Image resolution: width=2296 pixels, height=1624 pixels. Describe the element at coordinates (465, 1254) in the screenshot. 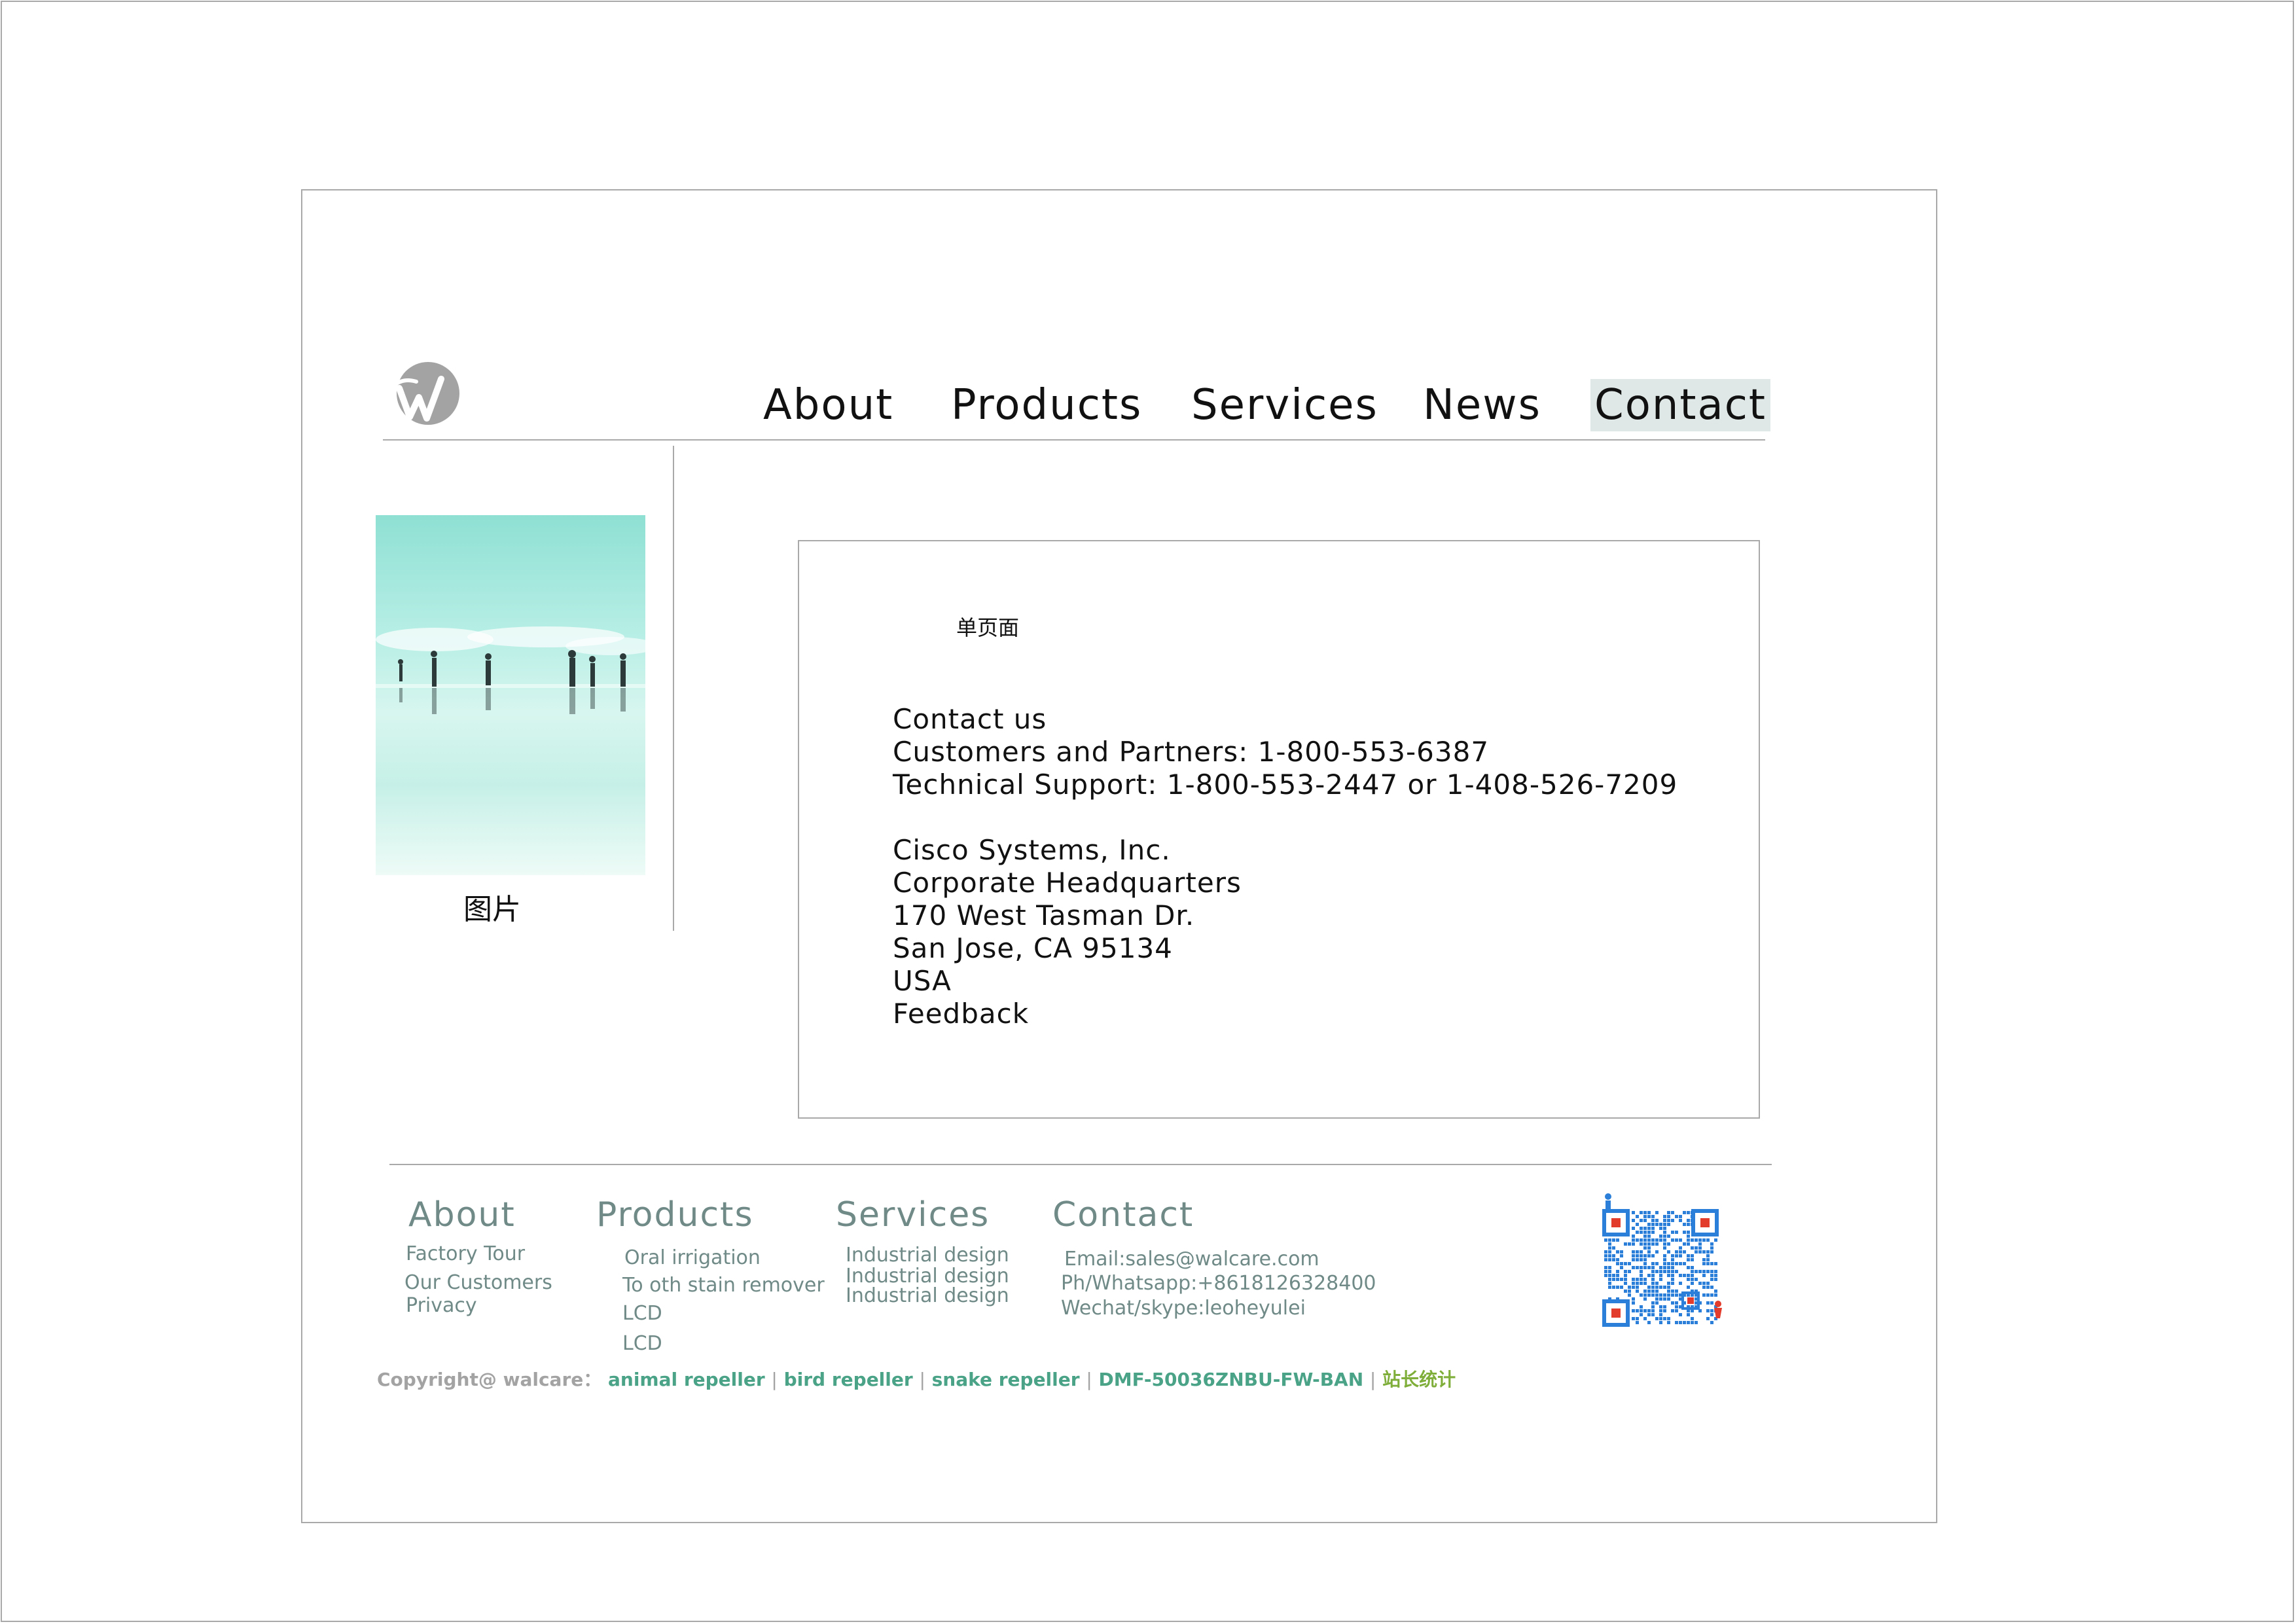

I see `footer-about-link: Factory Tour` at that location.